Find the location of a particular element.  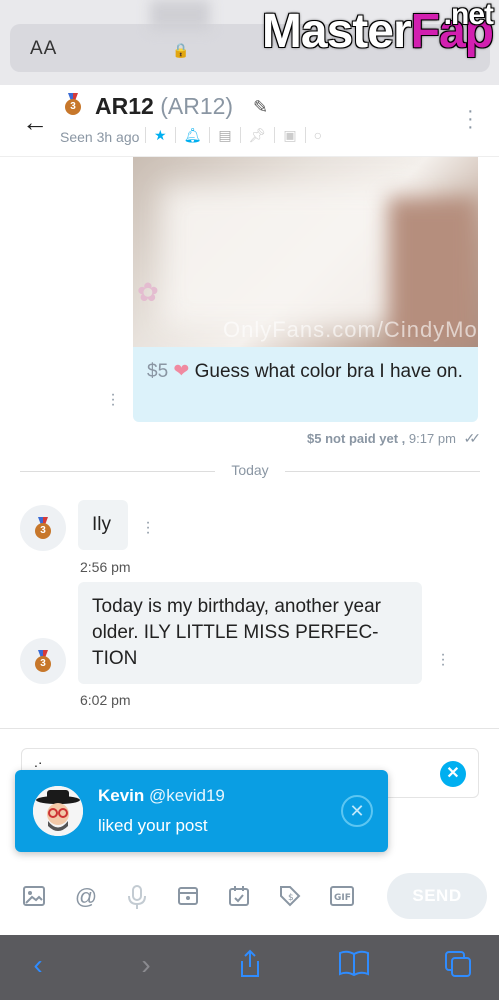

notification-avatar is located at coordinates (58, 811).